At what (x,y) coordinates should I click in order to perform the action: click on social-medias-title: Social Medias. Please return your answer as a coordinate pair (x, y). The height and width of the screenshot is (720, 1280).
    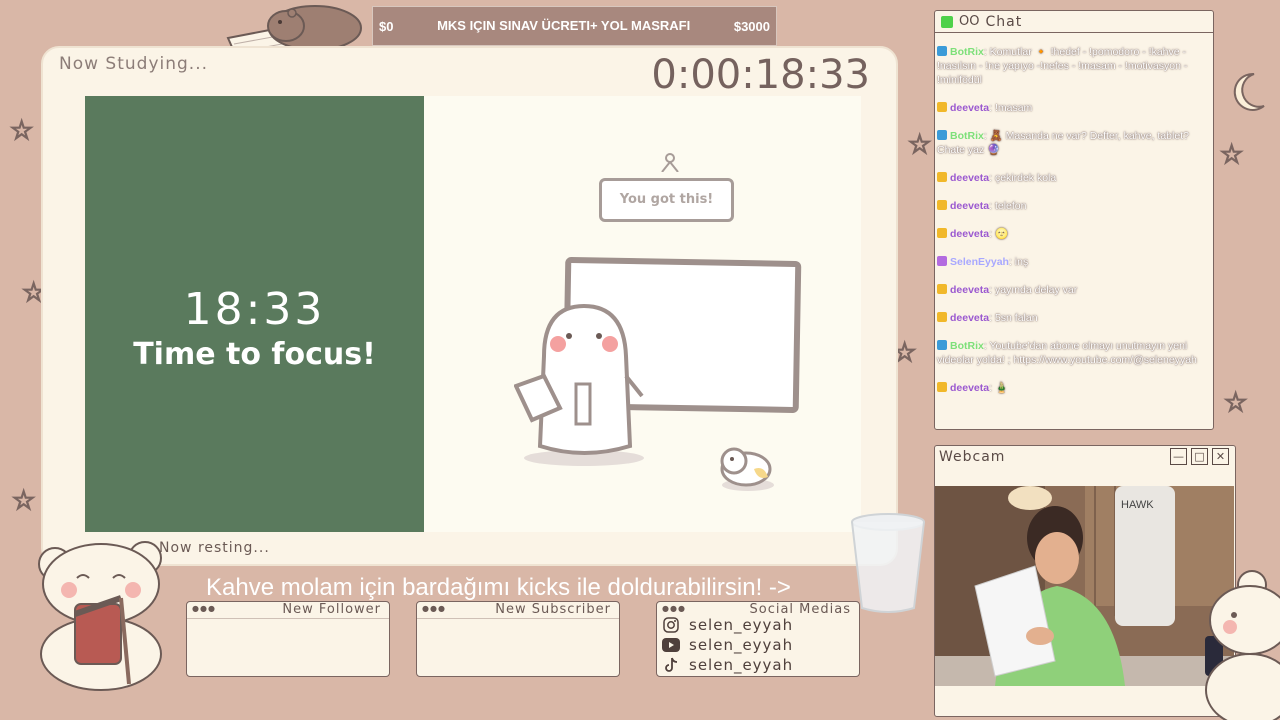
    Looking at the image, I should click on (800, 609).